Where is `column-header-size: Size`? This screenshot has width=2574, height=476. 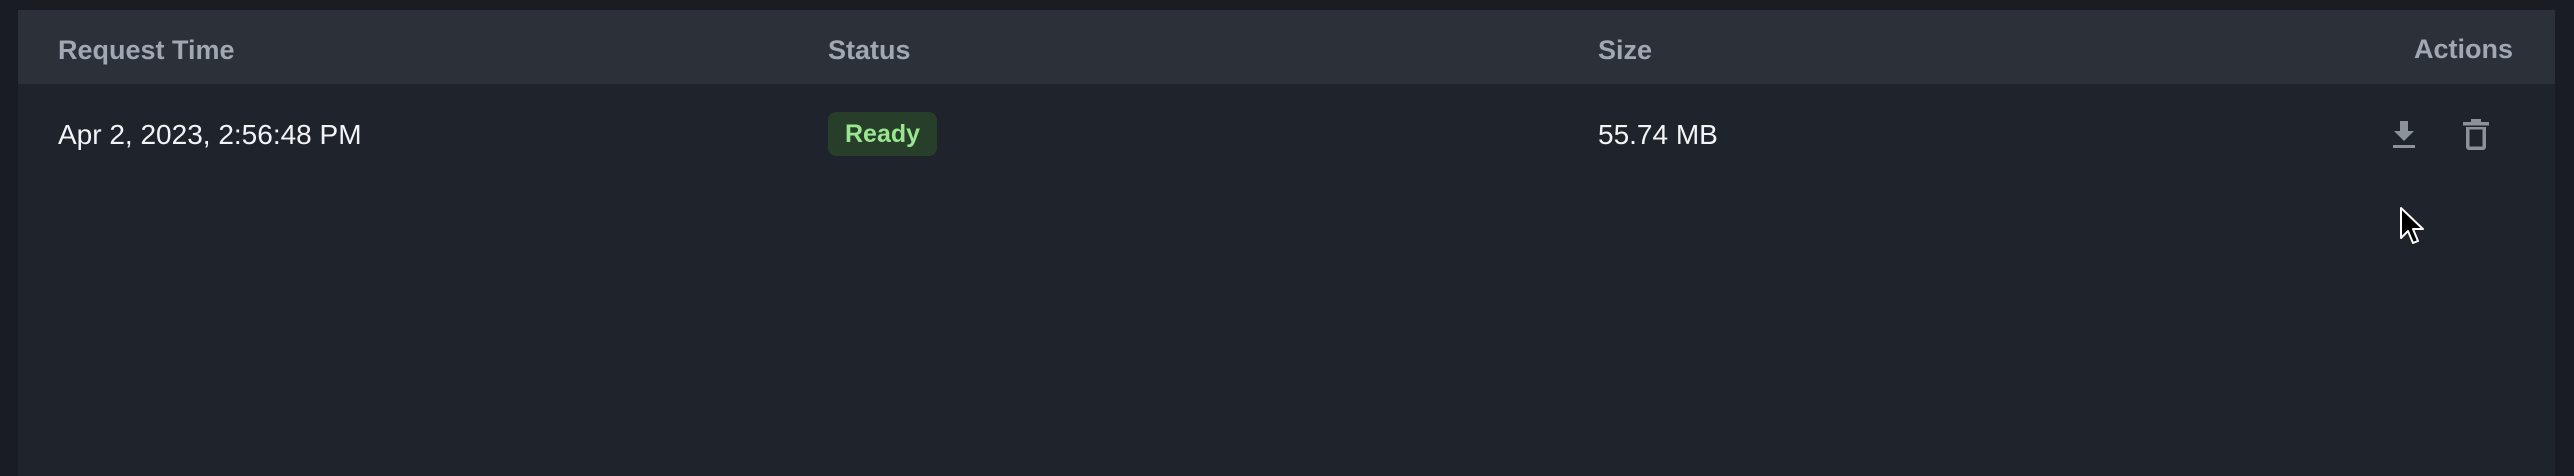
column-header-size: Size is located at coordinates (1625, 47).